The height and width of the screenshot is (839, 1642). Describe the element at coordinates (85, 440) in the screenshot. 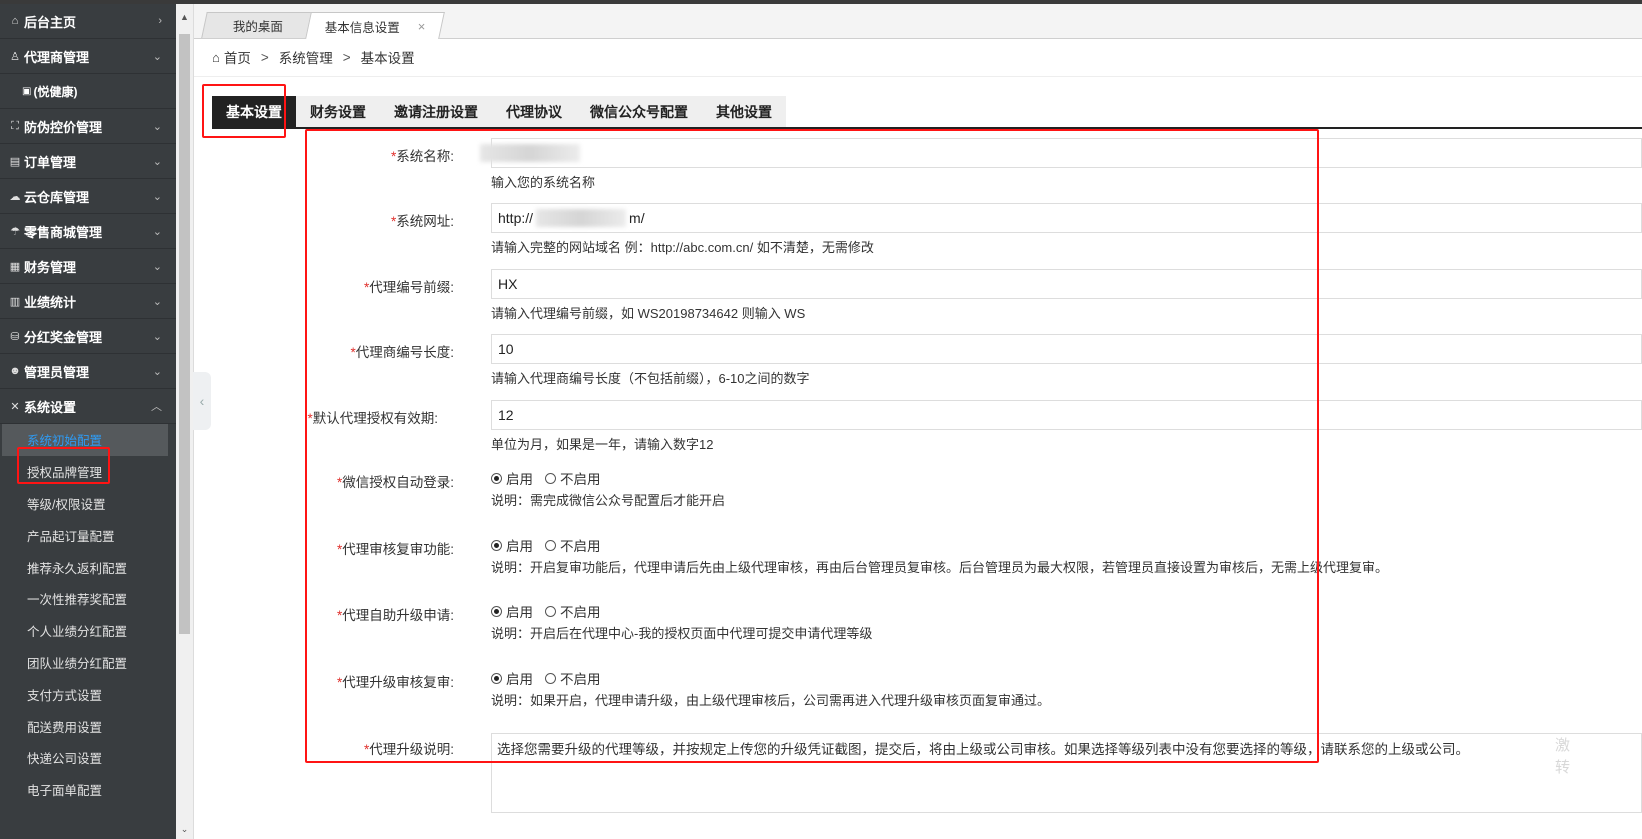

I see `submenu-item-system-init: 系统初始配置` at that location.